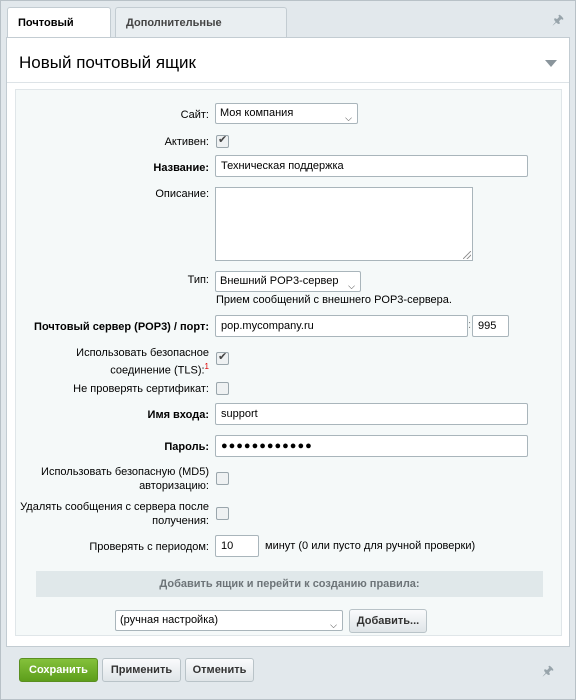 Image resolution: width=576 pixels, height=700 pixels. I want to click on server-host-field: pop.mycompany.ru, so click(341, 326).